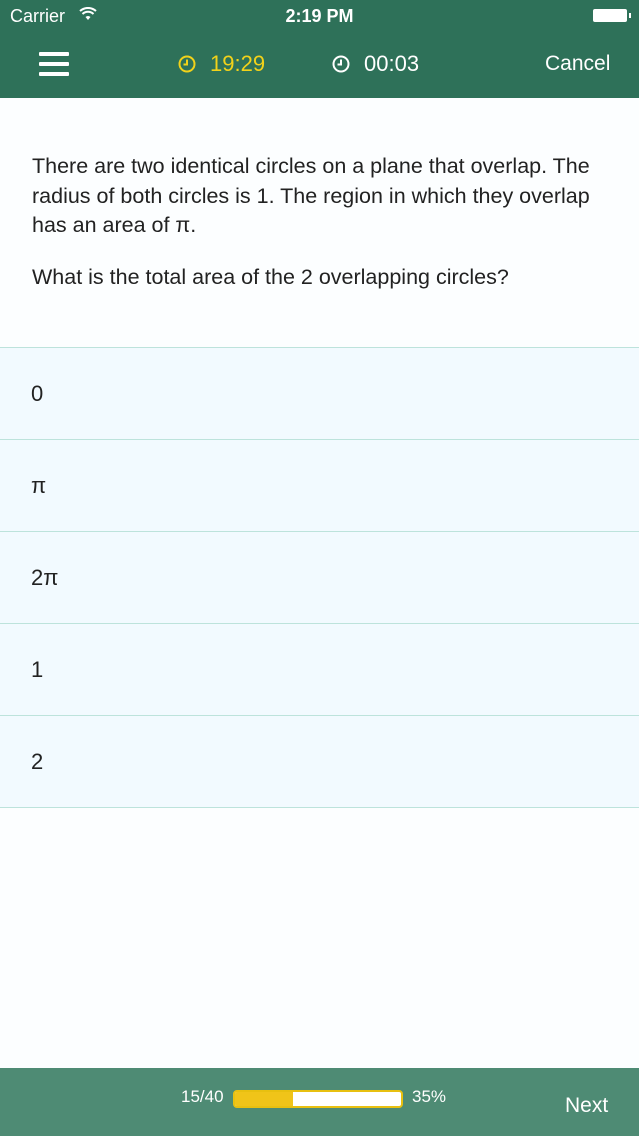 The image size is (639, 1136). What do you see at coordinates (586, 1106) in the screenshot?
I see `next-button: Next` at bounding box center [586, 1106].